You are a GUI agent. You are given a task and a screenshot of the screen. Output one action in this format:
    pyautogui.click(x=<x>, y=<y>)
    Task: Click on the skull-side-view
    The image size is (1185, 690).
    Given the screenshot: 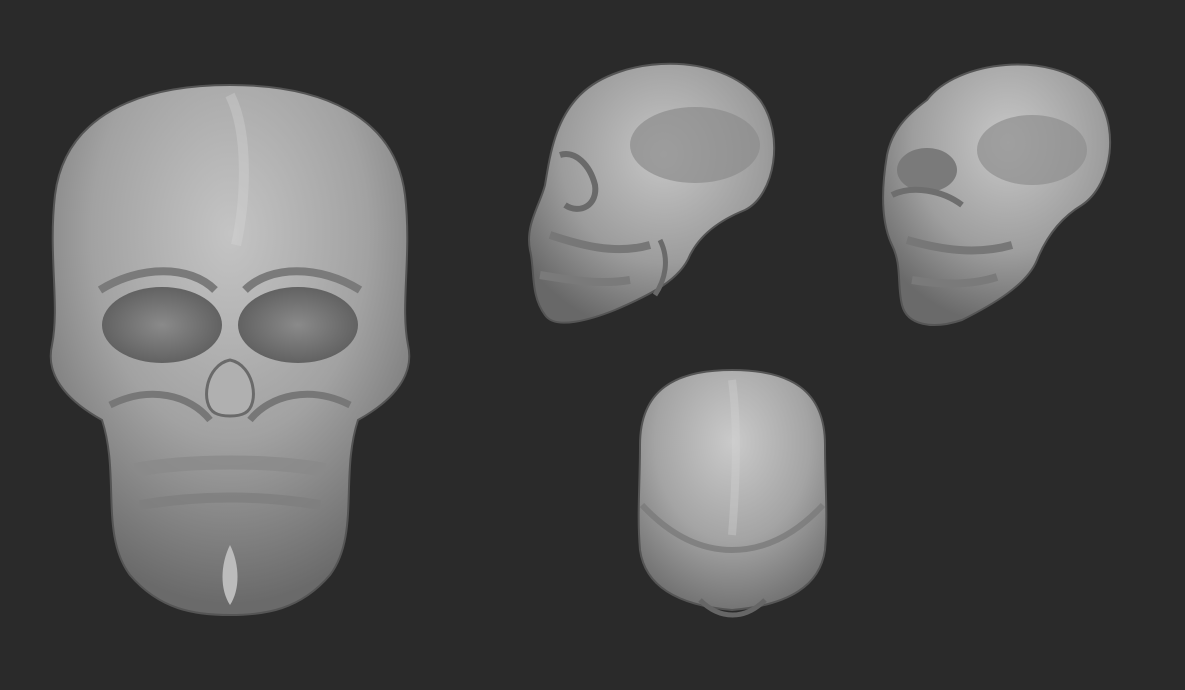 What is the action you would take?
    pyautogui.click(x=650, y=192)
    